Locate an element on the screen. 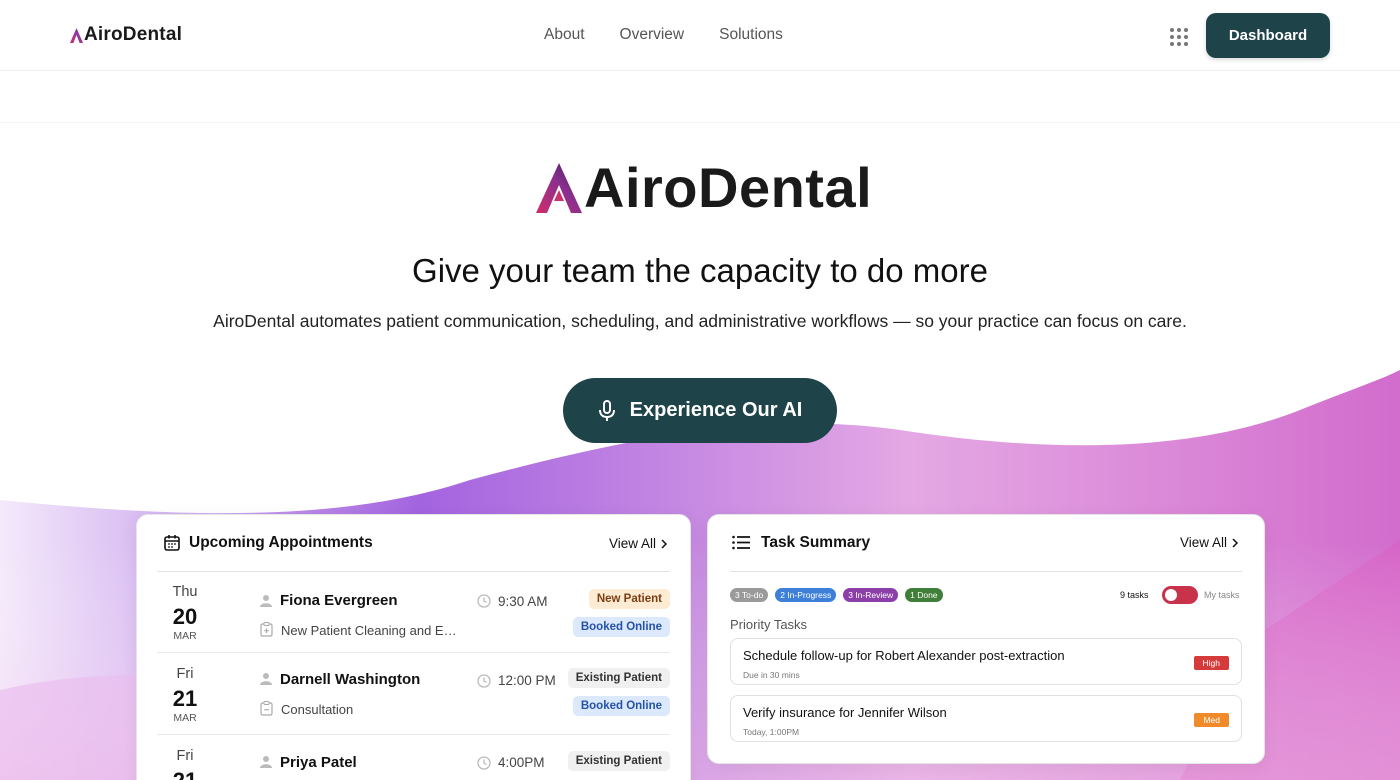  list-icon is located at coordinates (741, 542).